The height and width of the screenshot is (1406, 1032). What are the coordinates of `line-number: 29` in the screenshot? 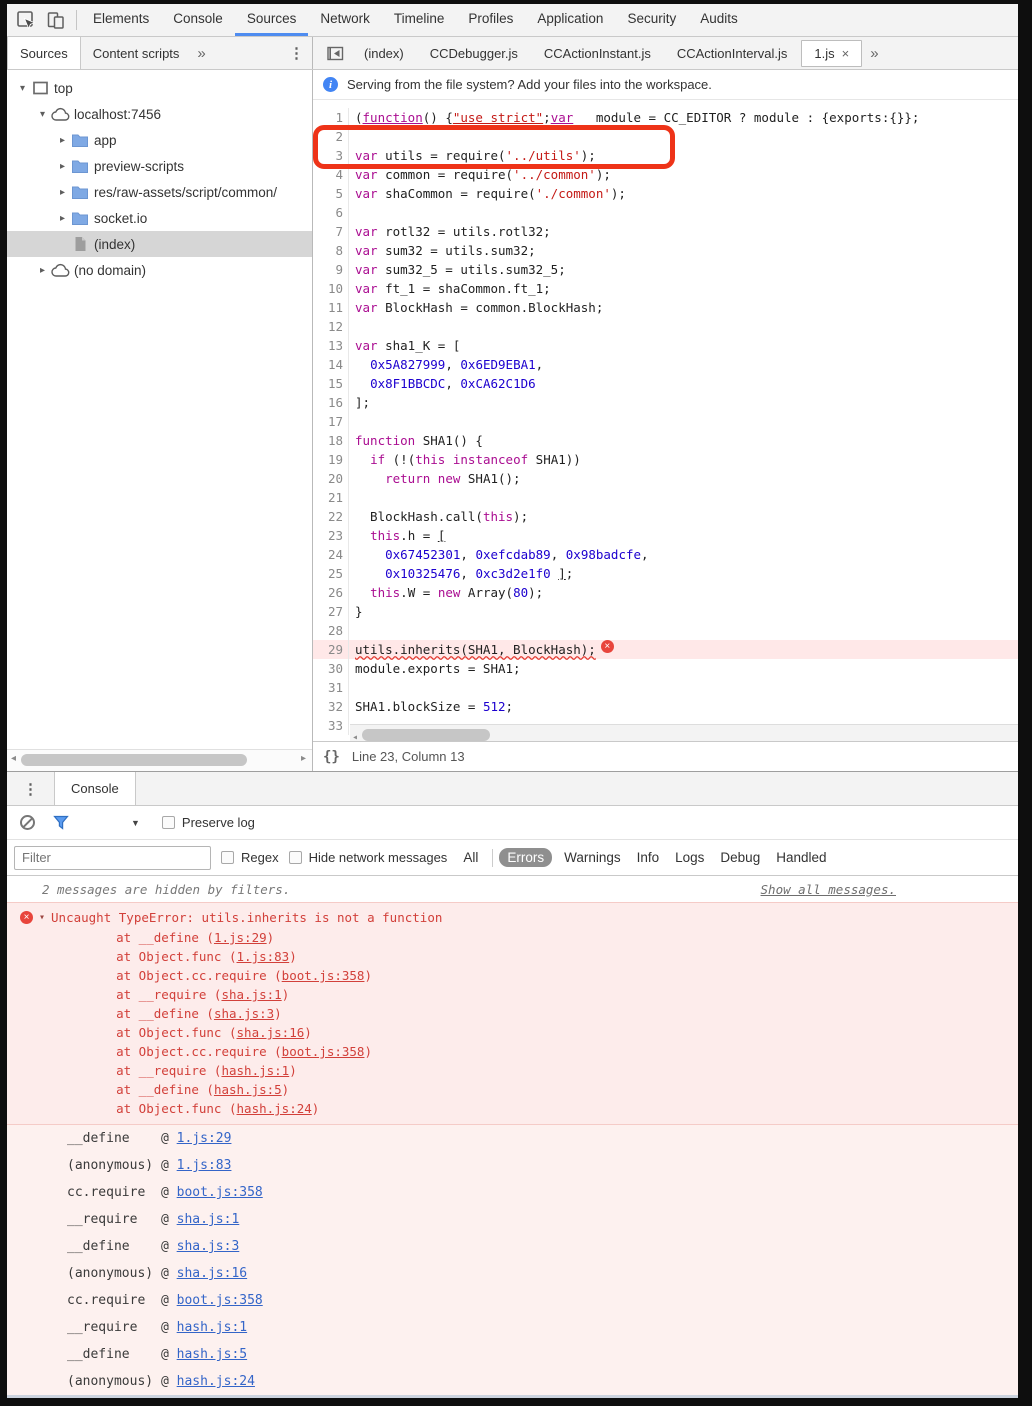 It's located at (331, 649).